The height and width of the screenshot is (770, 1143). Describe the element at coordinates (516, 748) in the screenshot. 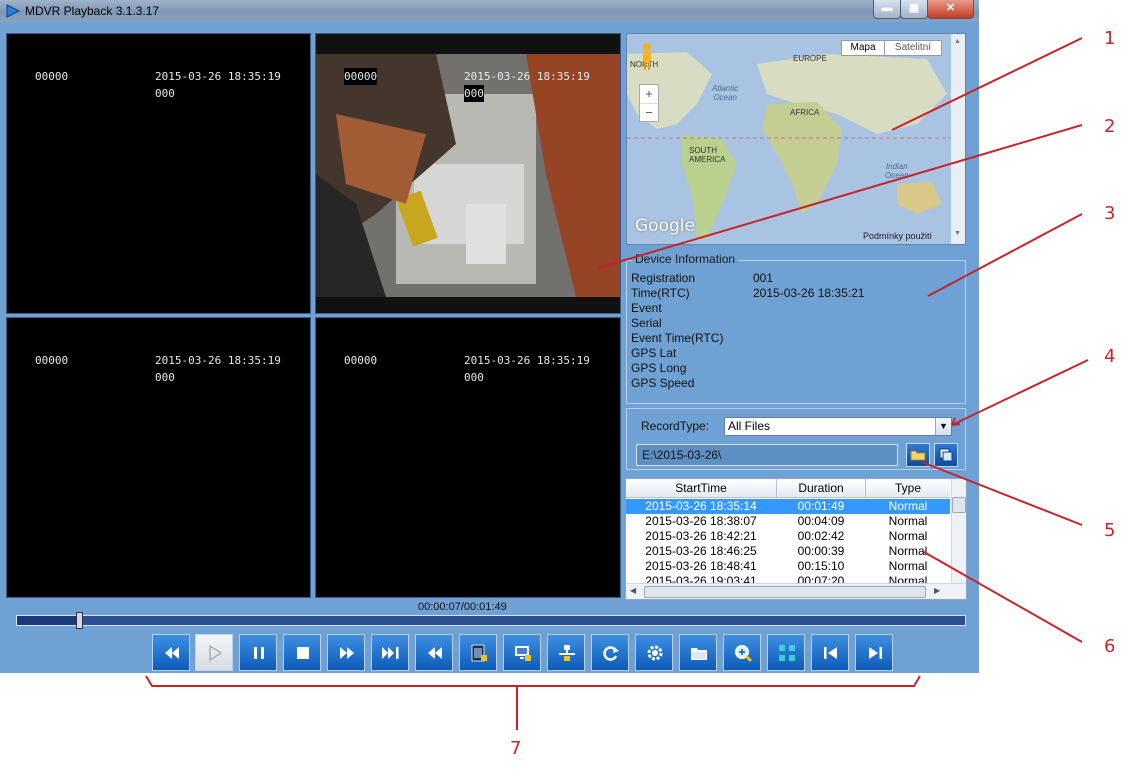

I see `annotation-7: 7` at that location.